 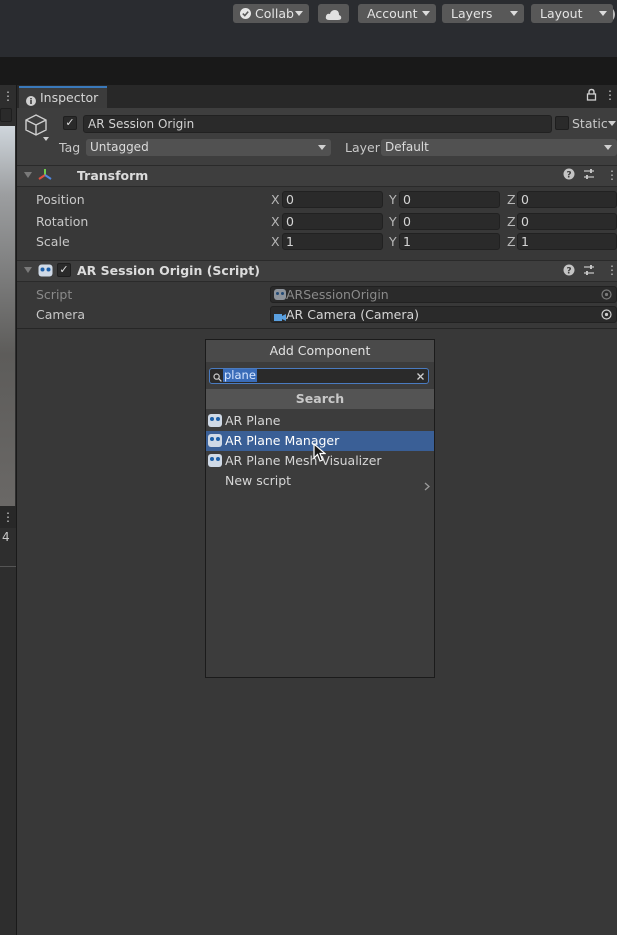 I want to click on collab-button: Collab, so click(x=271, y=13).